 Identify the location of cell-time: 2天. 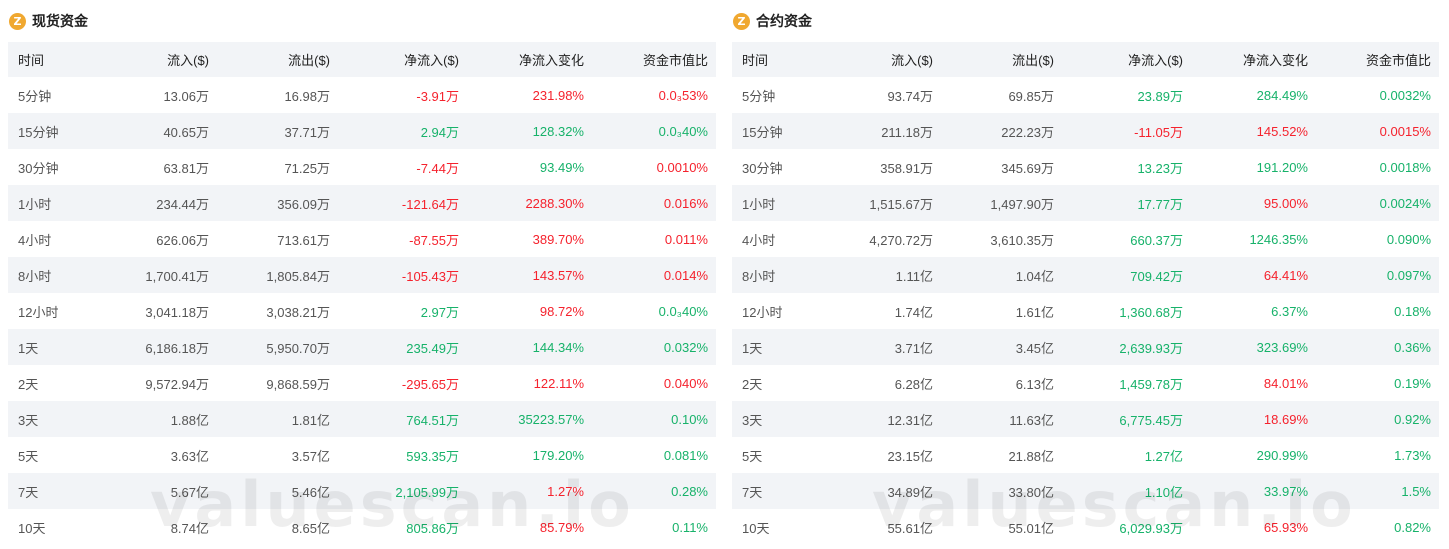
(55, 383).